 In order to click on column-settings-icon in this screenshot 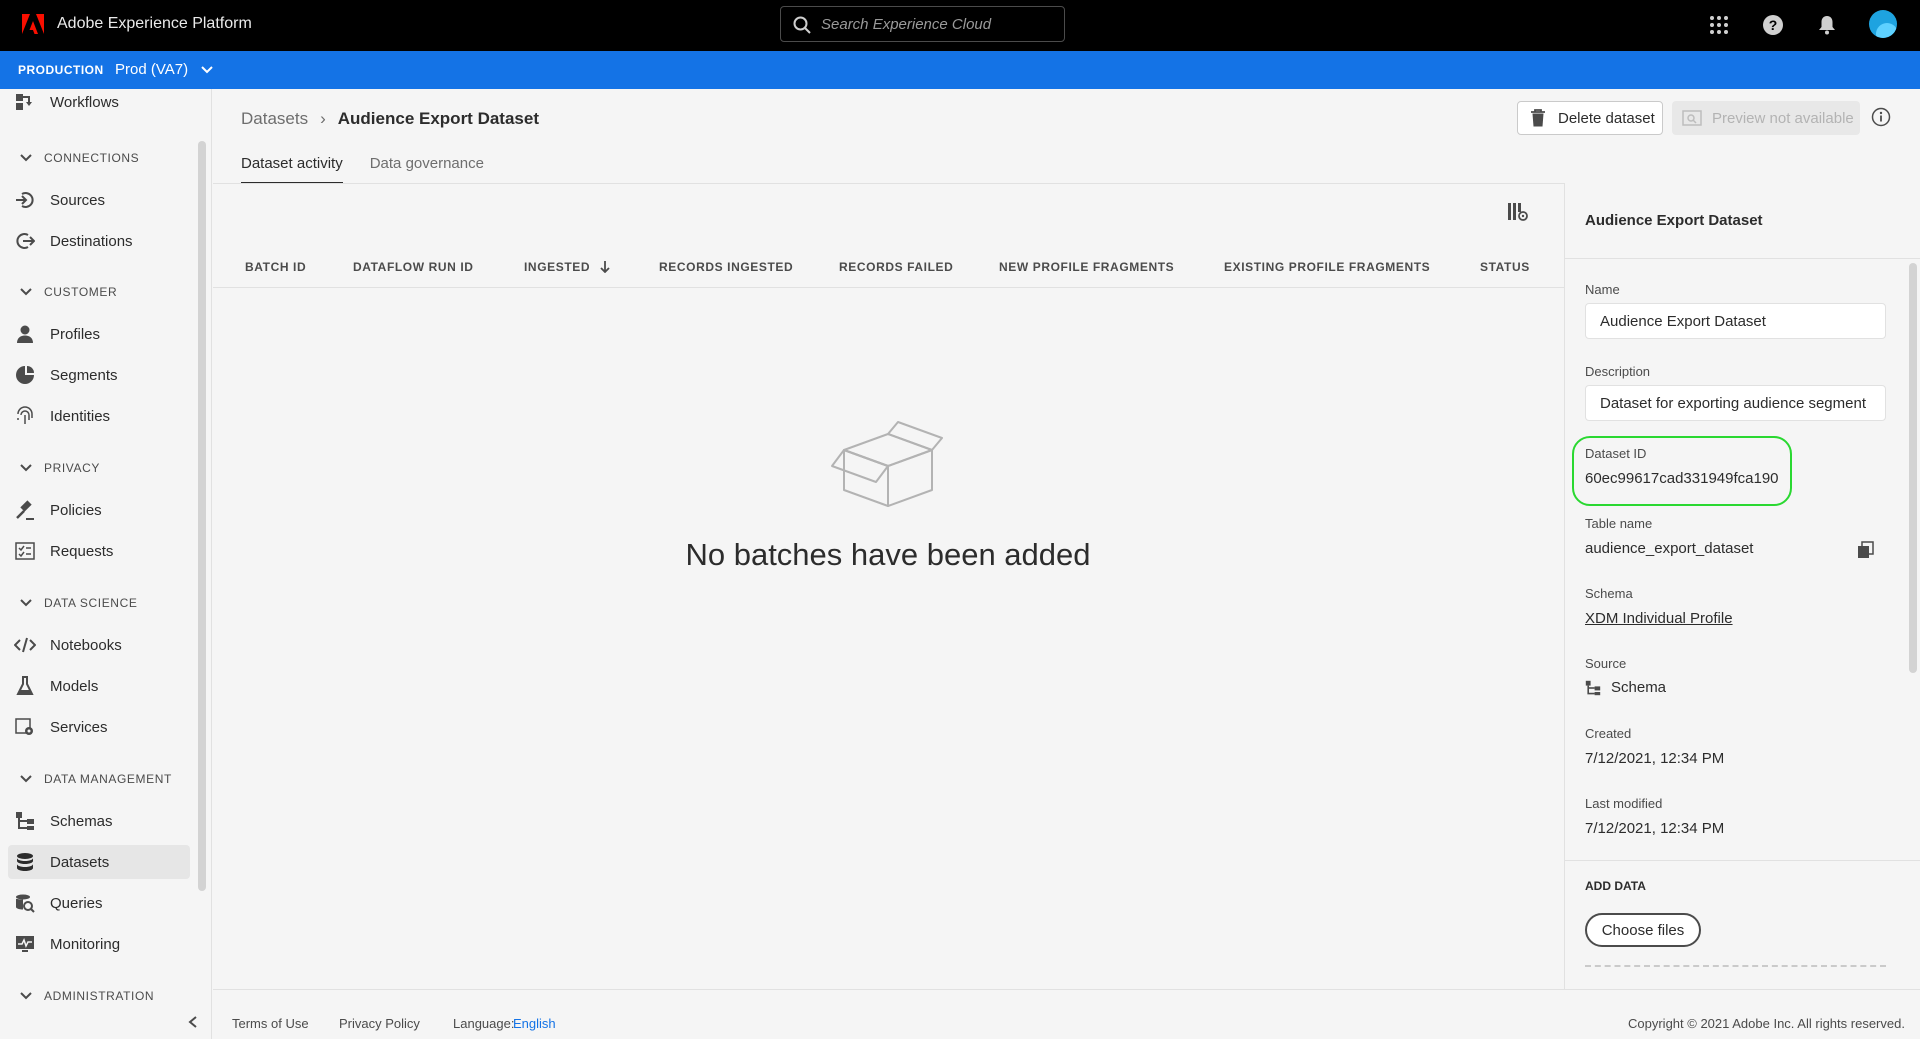, I will do `click(1518, 212)`.